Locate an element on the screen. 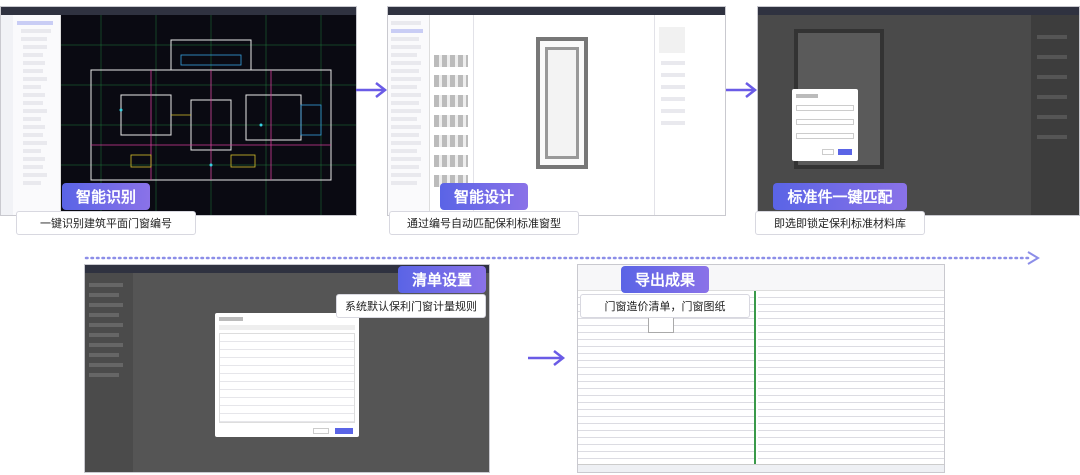 Image resolution: width=1080 pixels, height=475 pixels. step5-caption: 导出成果 门窗造价清单，门窗图纸 is located at coordinates (665, 292).